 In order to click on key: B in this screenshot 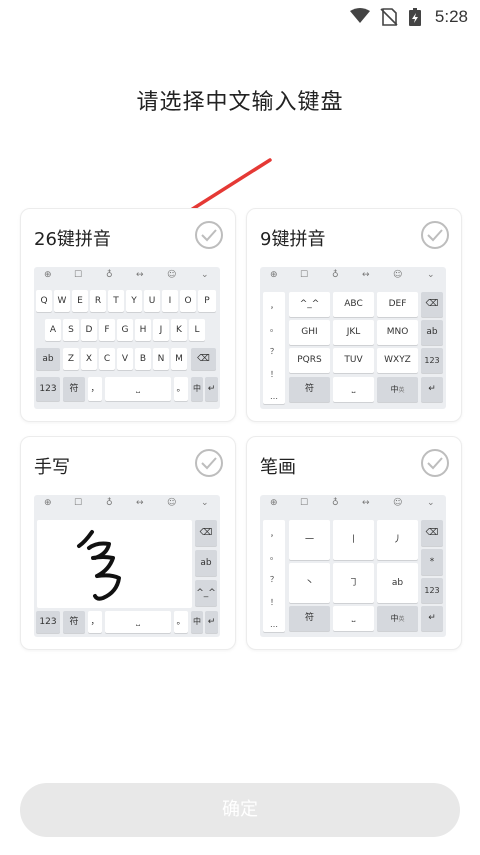, I will do `click(143, 359)`.